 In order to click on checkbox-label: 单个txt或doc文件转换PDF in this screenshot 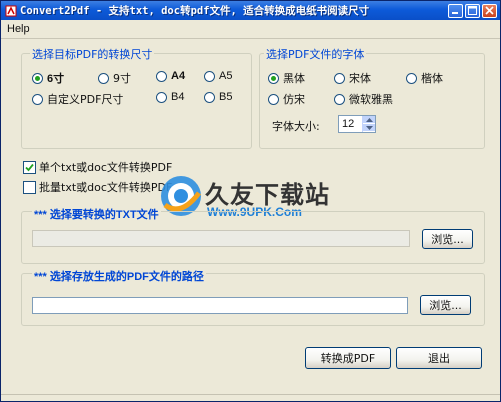, I will do `click(106, 167)`.